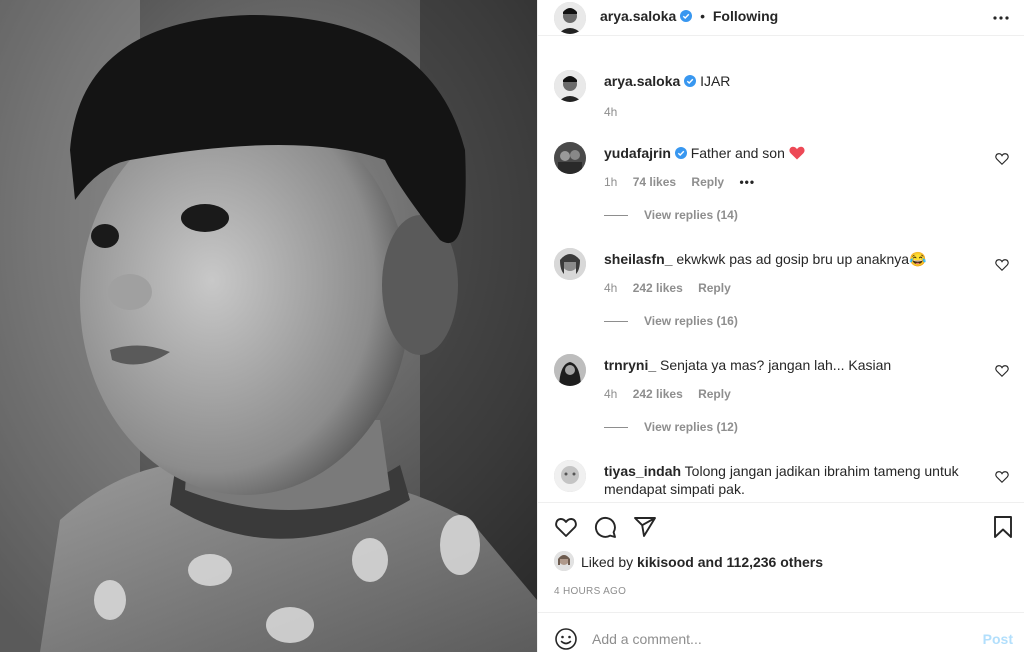  What do you see at coordinates (691, 321) in the screenshot?
I see `view-replies-label: View replies (16)` at bounding box center [691, 321].